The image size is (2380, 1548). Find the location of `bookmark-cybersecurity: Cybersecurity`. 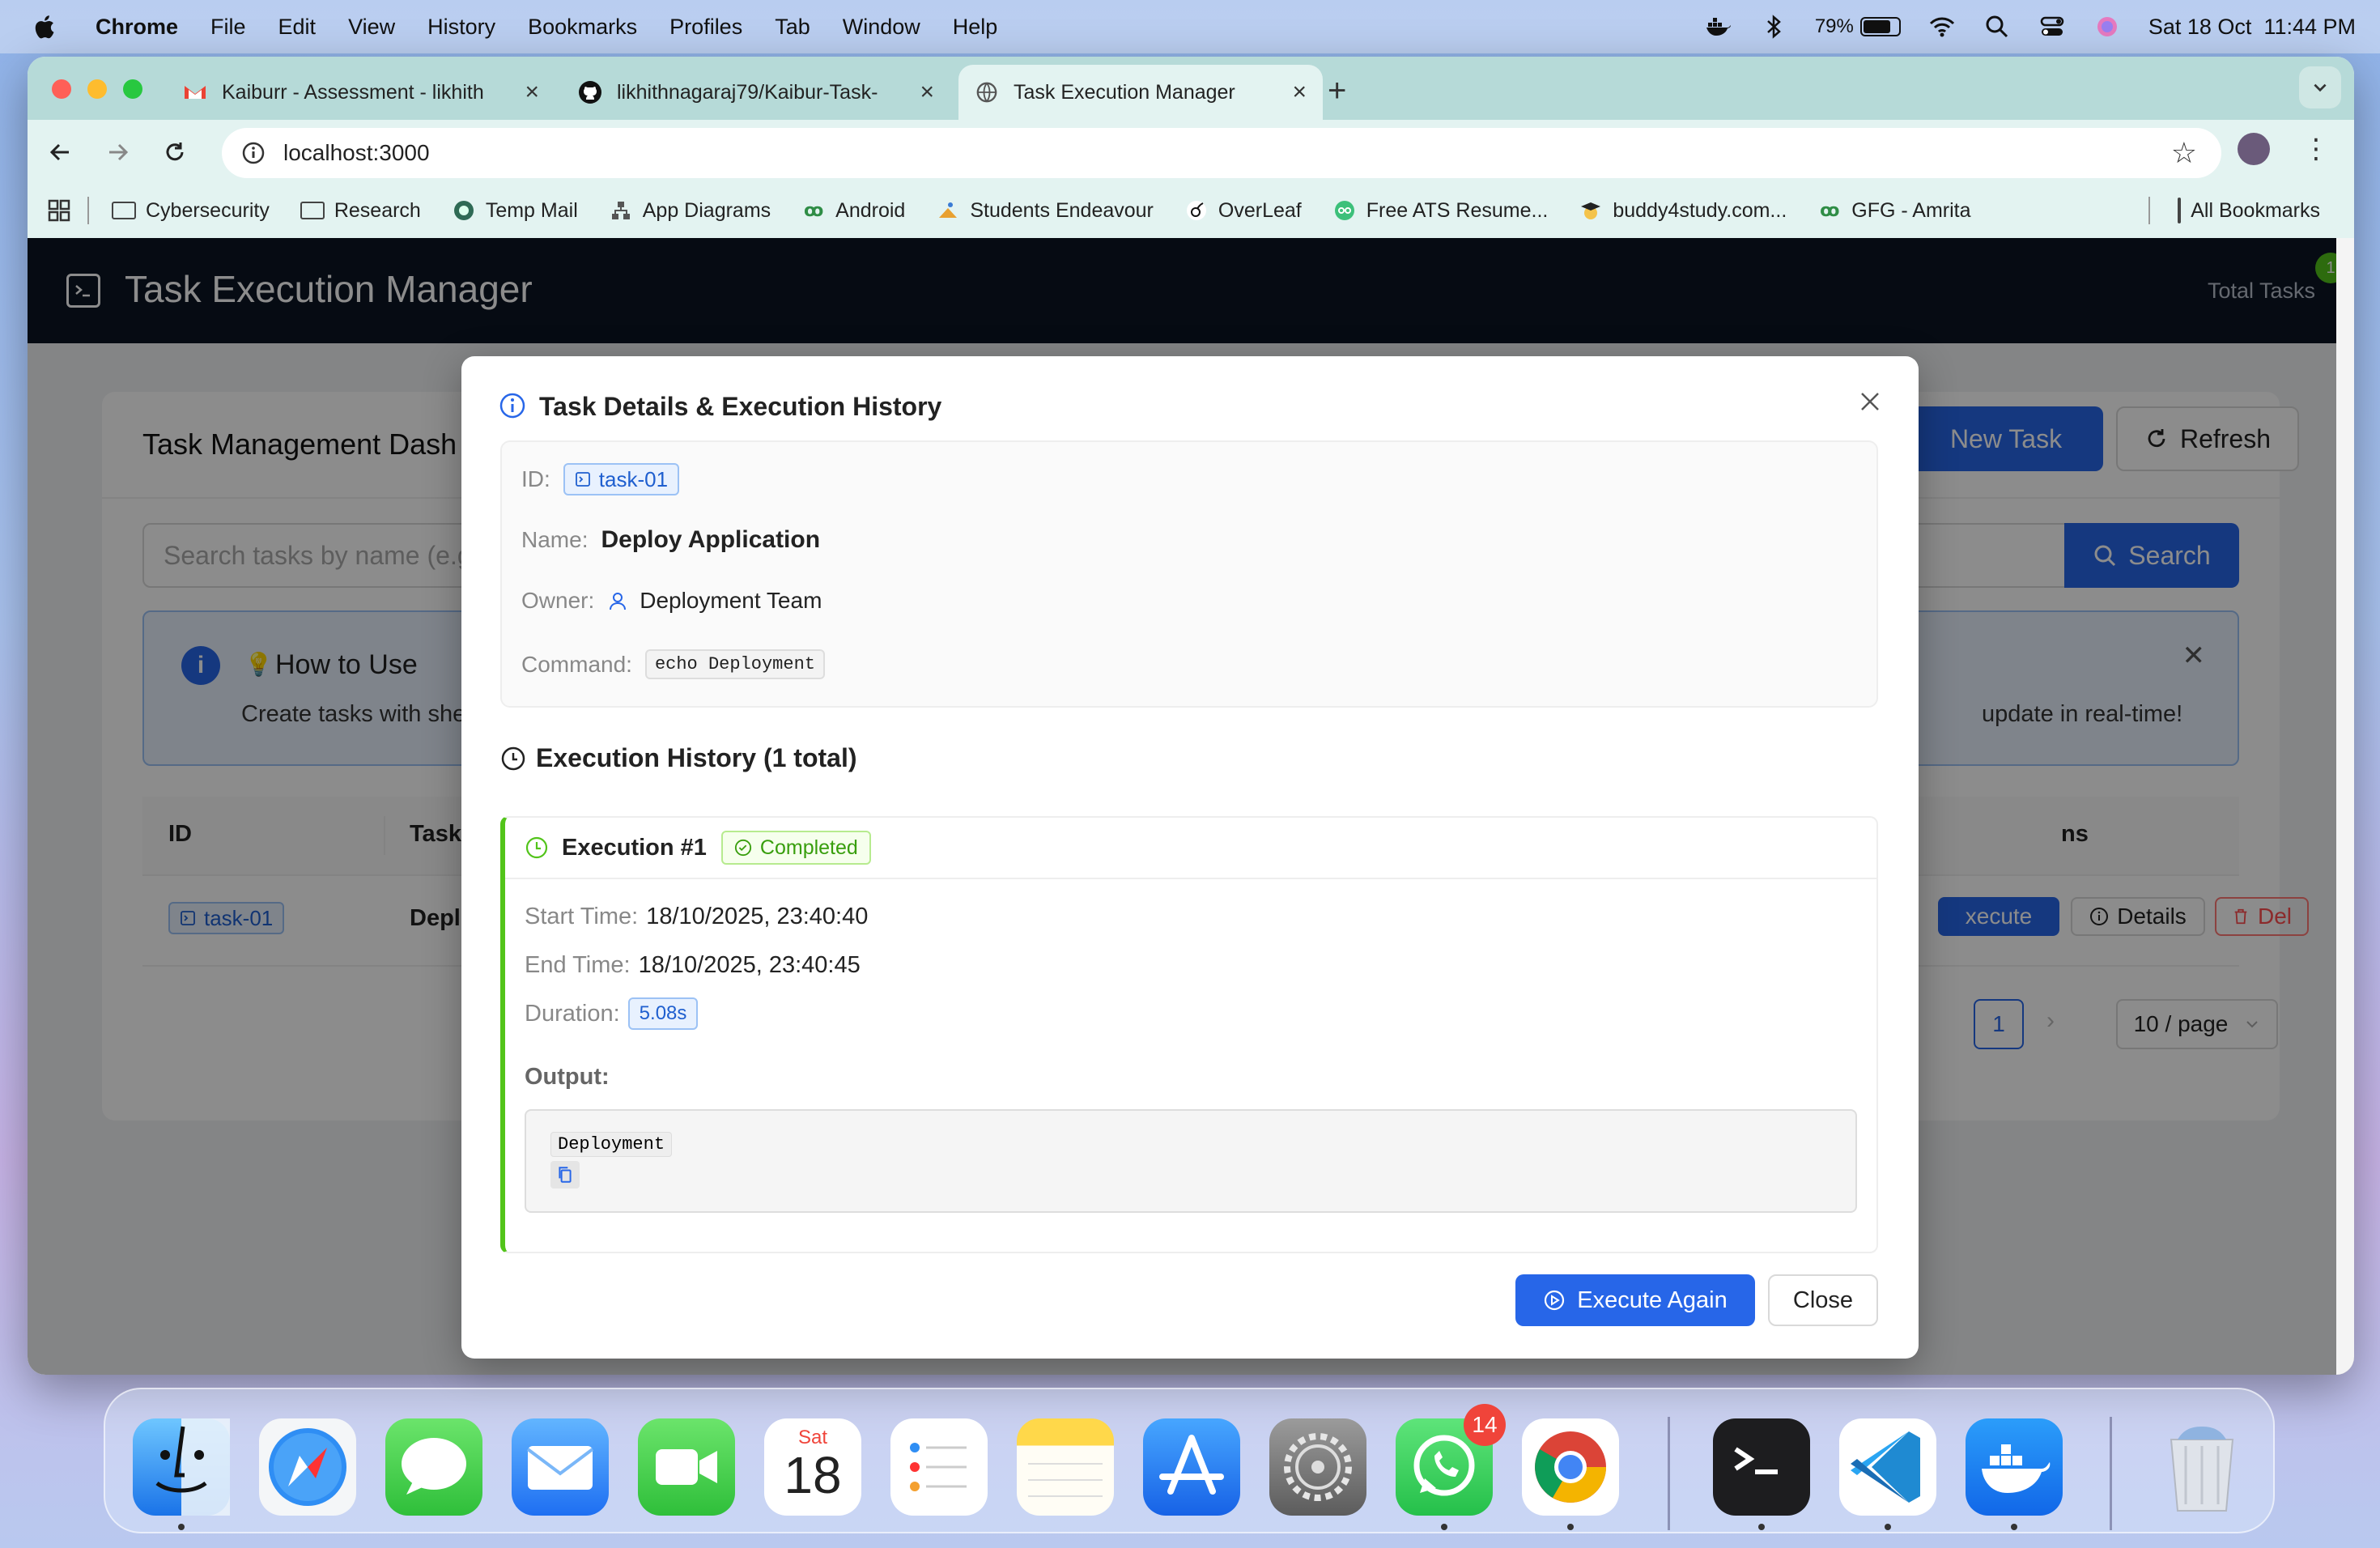

bookmark-cybersecurity: Cybersecurity is located at coordinates (191, 211).